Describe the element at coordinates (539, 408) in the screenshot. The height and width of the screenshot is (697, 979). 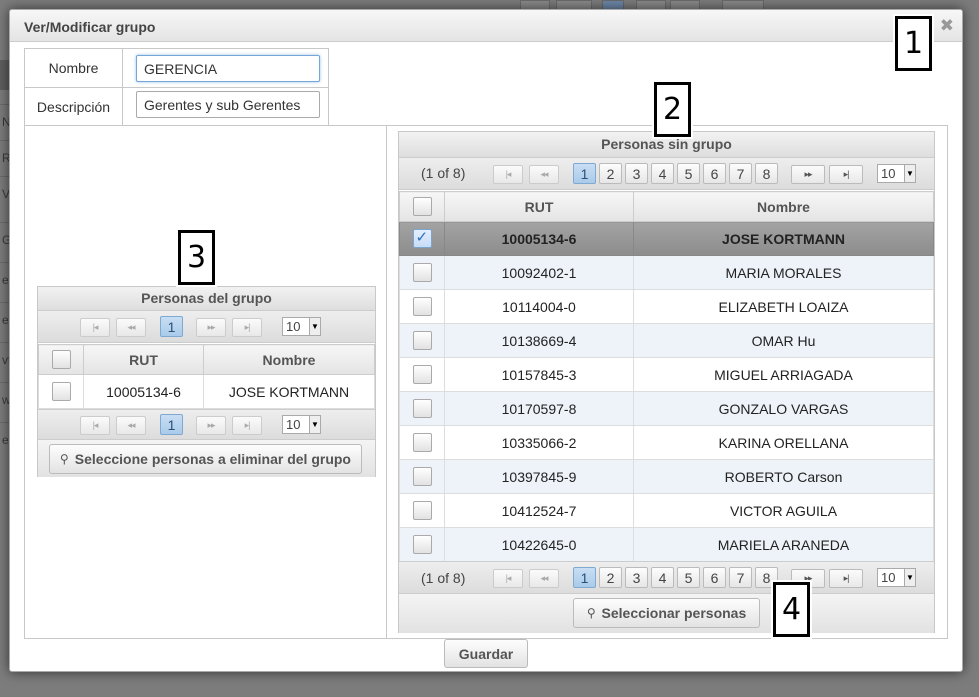
I see `rut-cell: 10170597-8` at that location.